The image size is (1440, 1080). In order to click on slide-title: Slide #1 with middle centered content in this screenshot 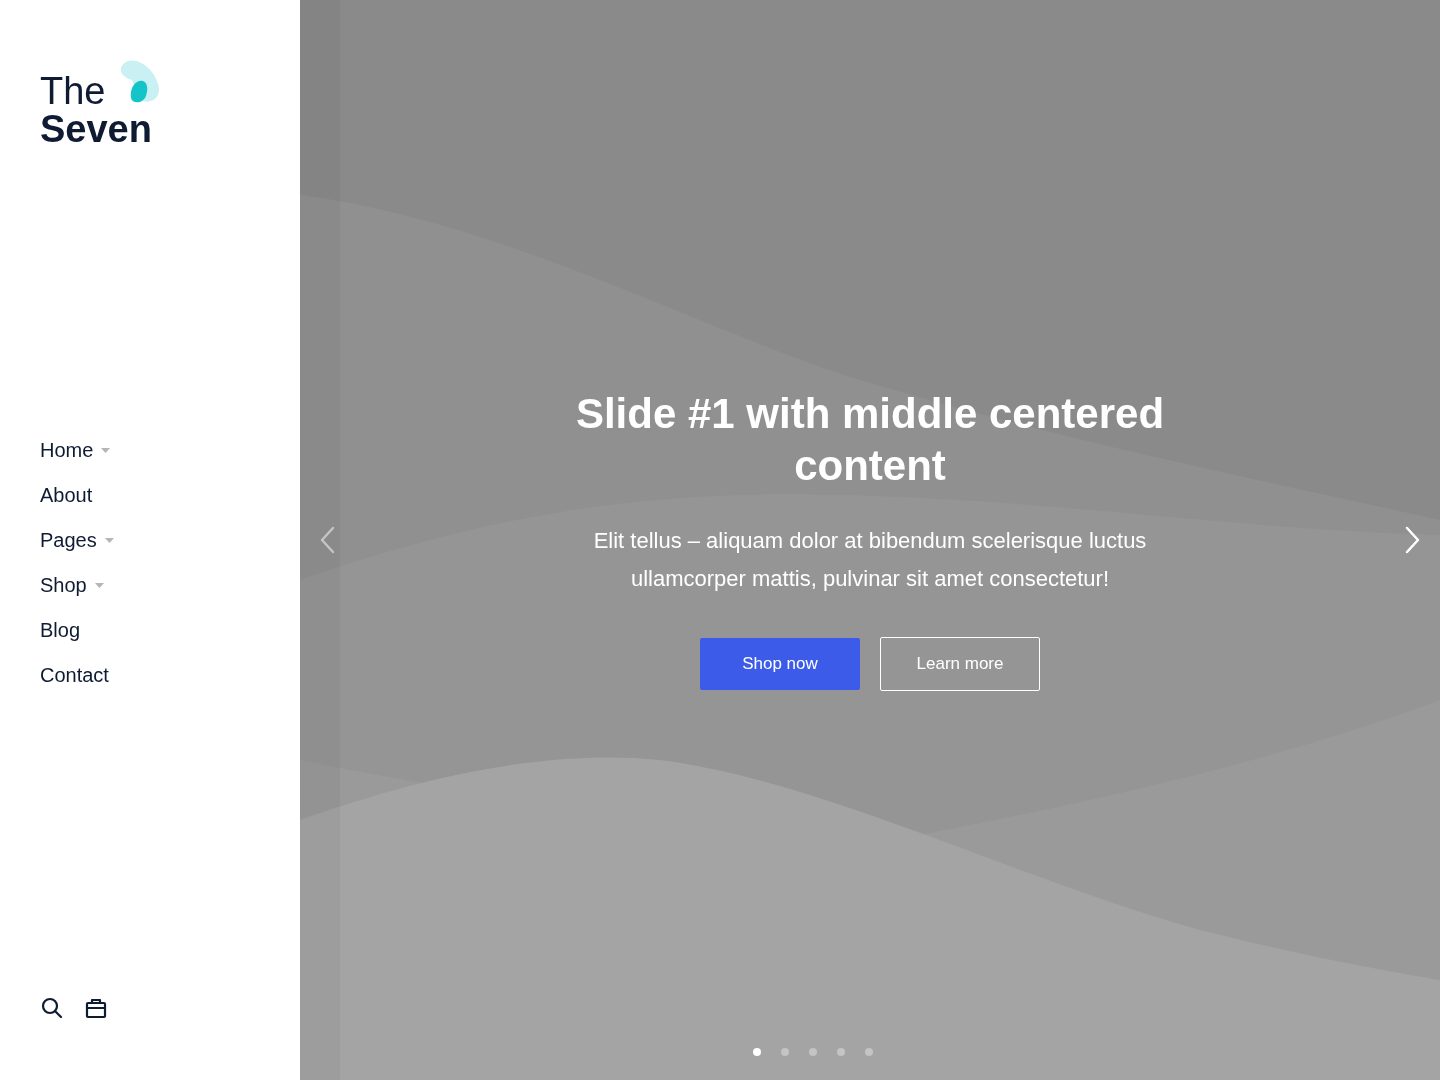, I will do `click(870, 440)`.